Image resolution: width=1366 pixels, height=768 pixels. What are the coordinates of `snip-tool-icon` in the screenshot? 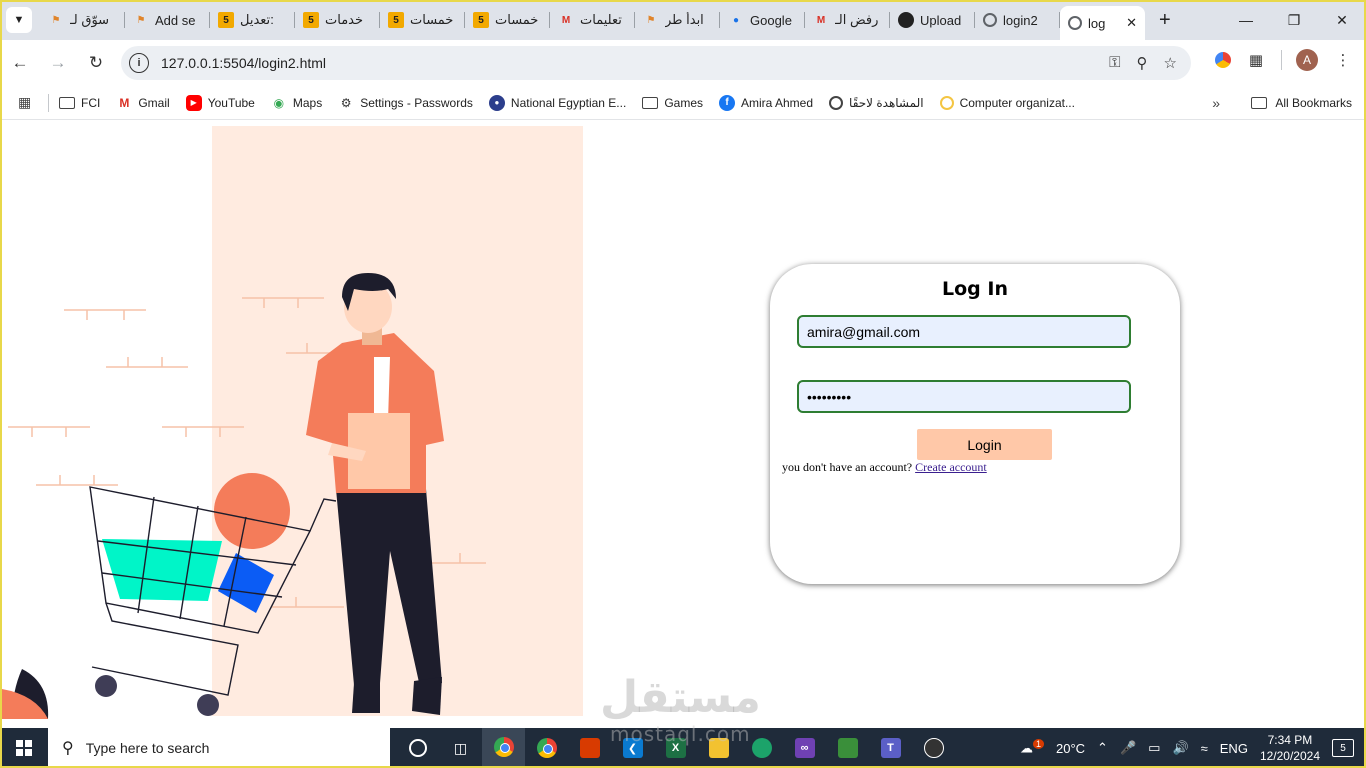 It's located at (847, 748).